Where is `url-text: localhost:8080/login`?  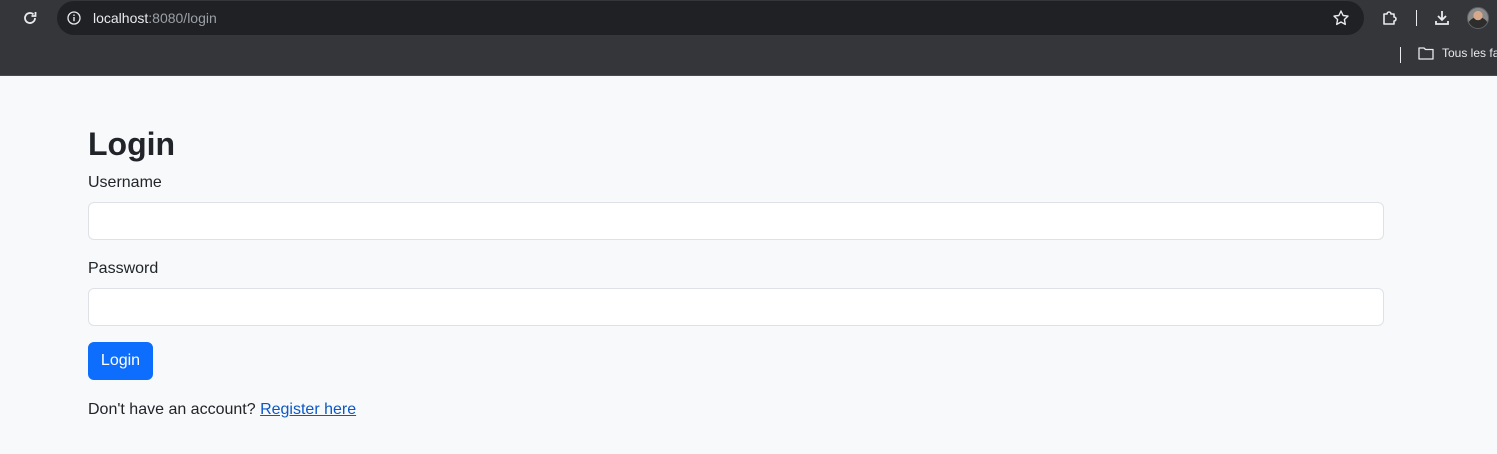
url-text: localhost:8080/login is located at coordinates (155, 18).